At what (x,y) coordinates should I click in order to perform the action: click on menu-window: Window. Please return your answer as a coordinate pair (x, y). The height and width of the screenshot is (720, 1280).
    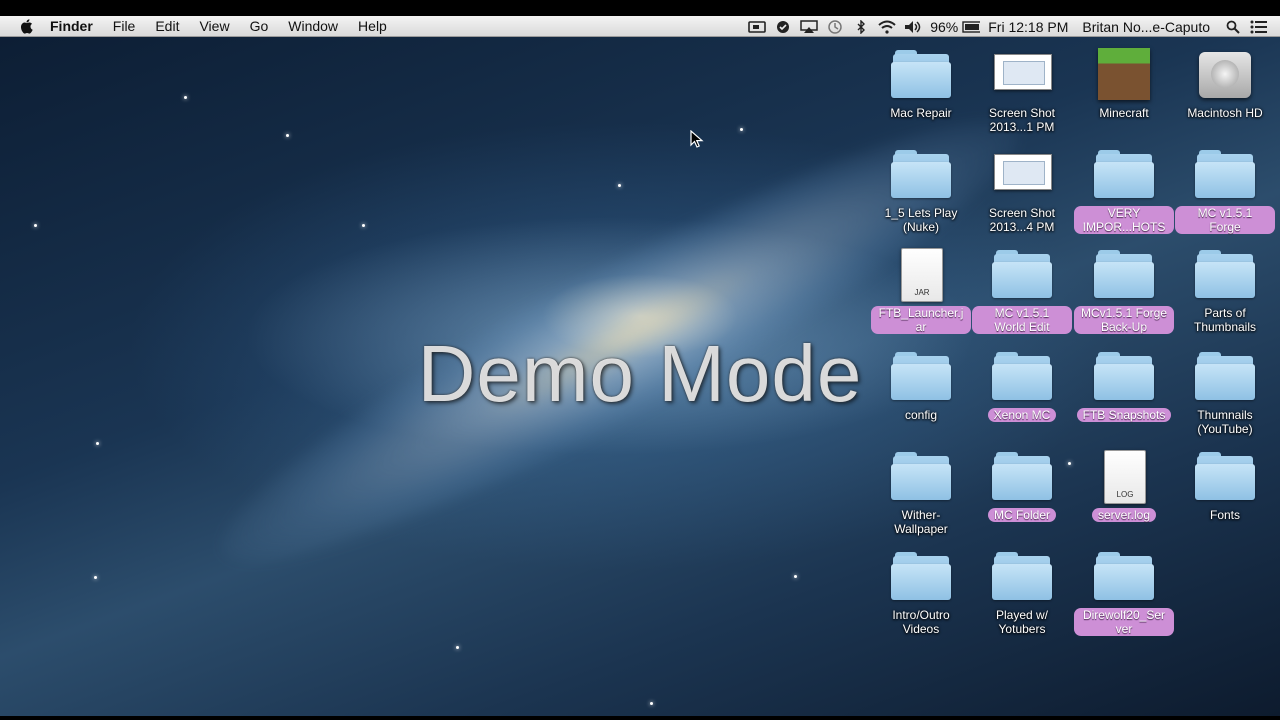
    Looking at the image, I should click on (313, 26).